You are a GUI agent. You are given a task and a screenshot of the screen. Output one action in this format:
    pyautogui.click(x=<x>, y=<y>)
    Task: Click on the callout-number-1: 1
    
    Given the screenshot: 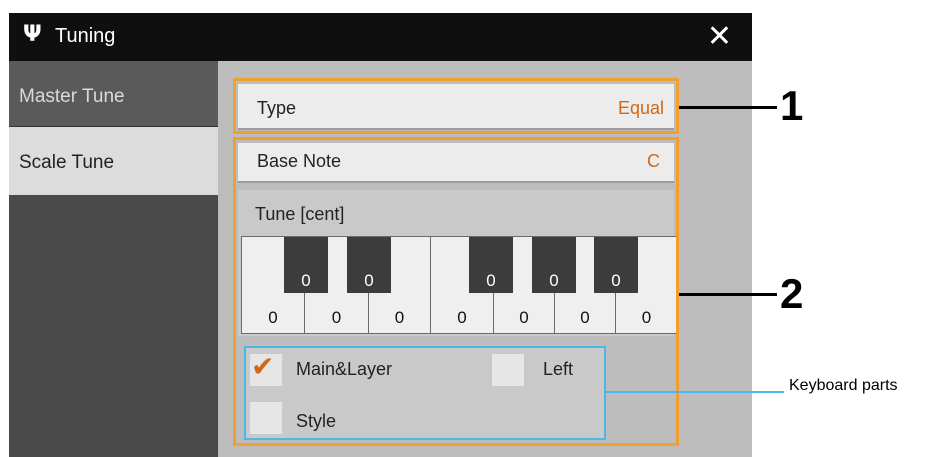 What is the action you would take?
    pyautogui.click(x=792, y=105)
    